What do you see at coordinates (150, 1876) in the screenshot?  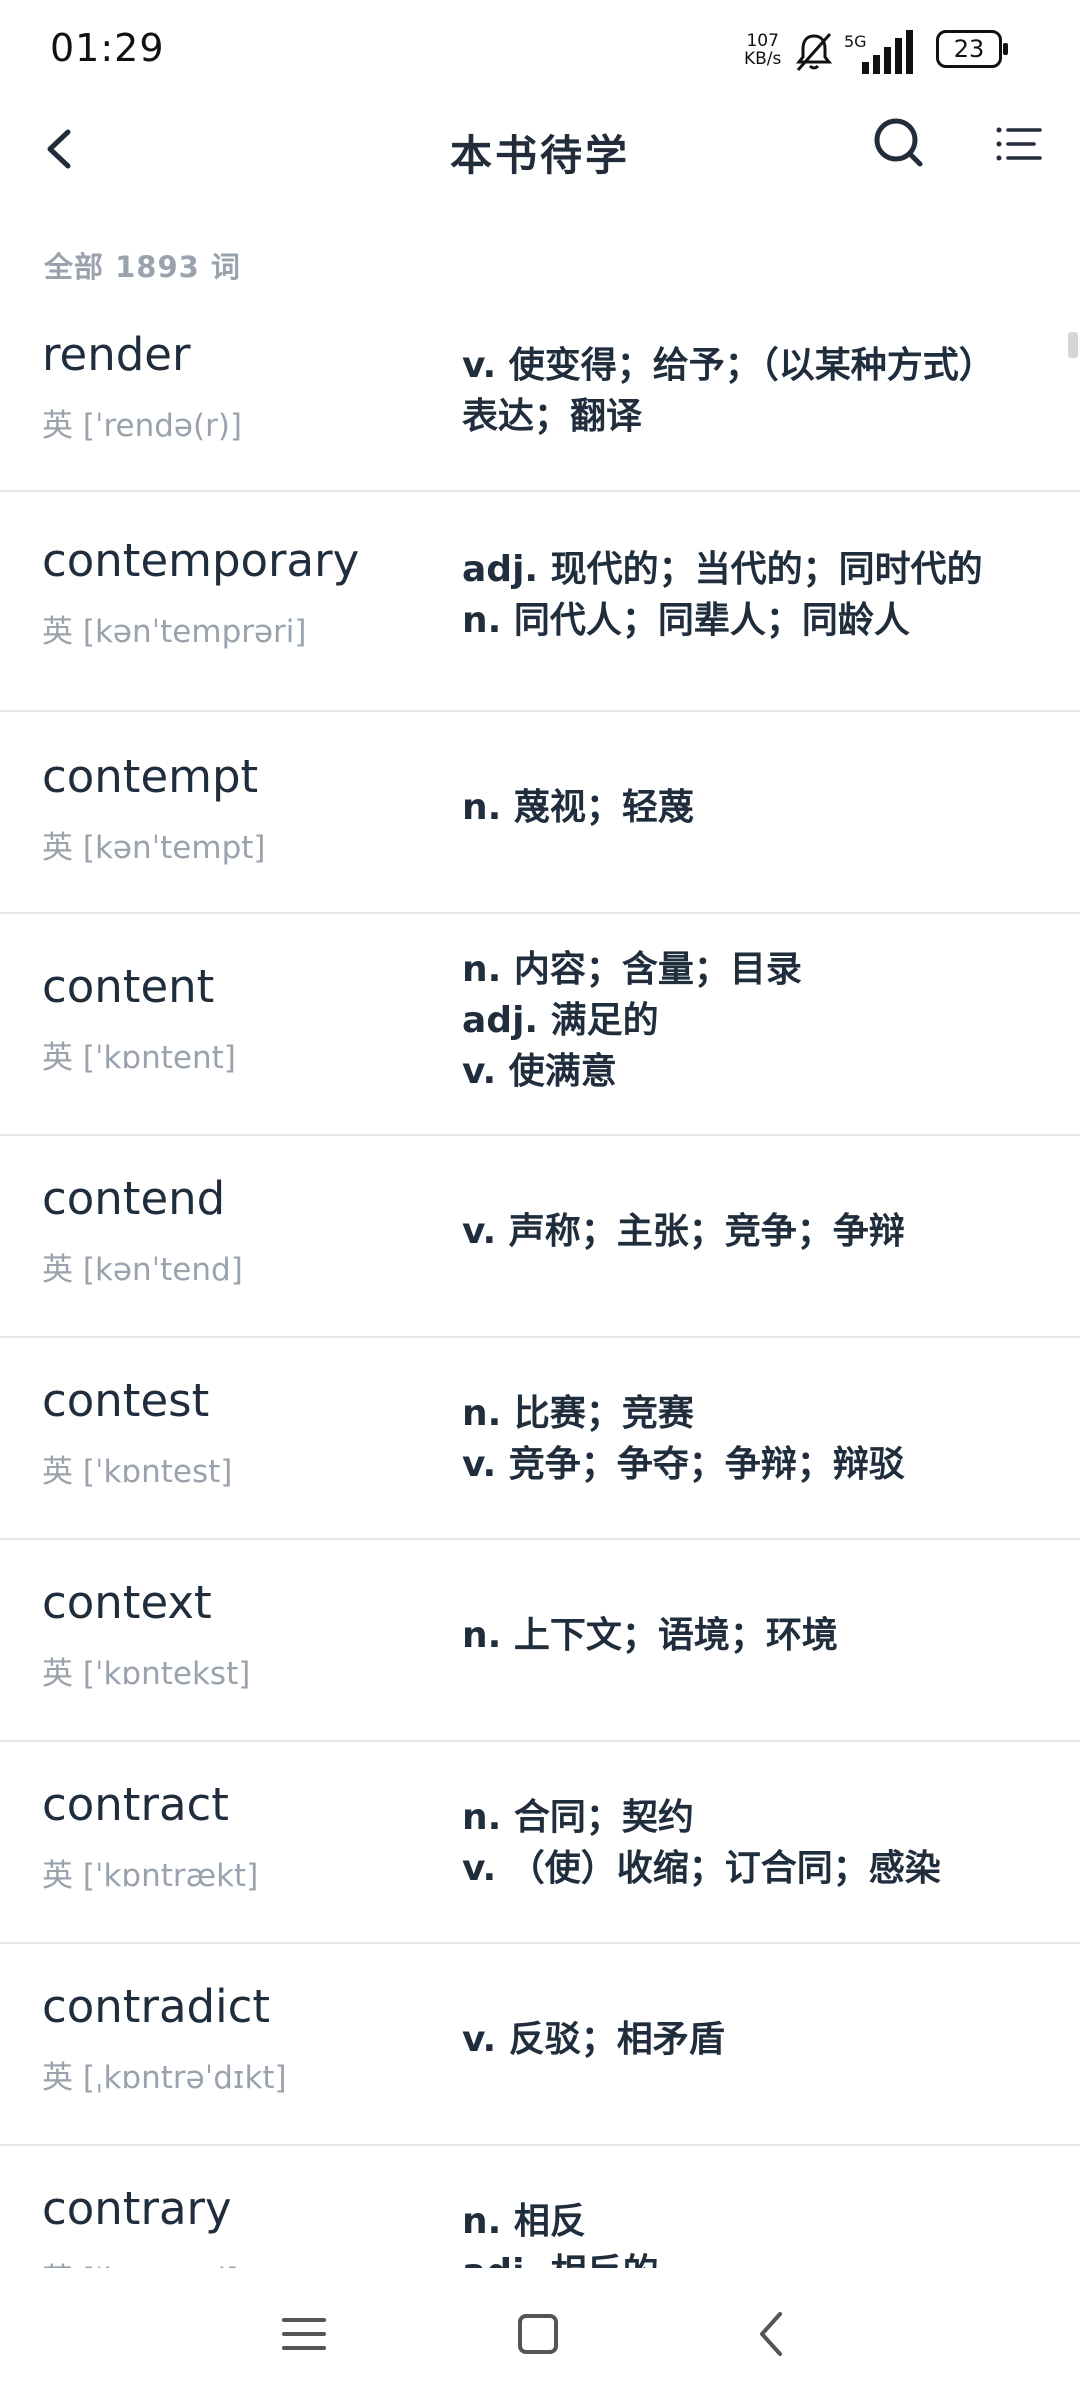 I see `word-phonetic: 英 [ˈkɒntrækt]` at bounding box center [150, 1876].